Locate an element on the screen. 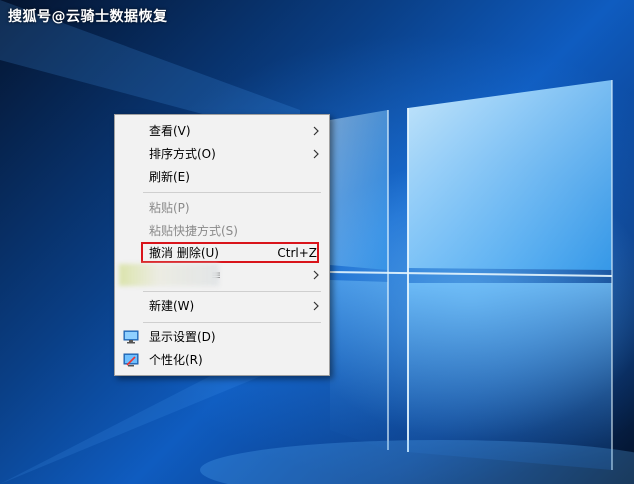  menu-item-label: 个性化(R) is located at coordinates (176, 360).